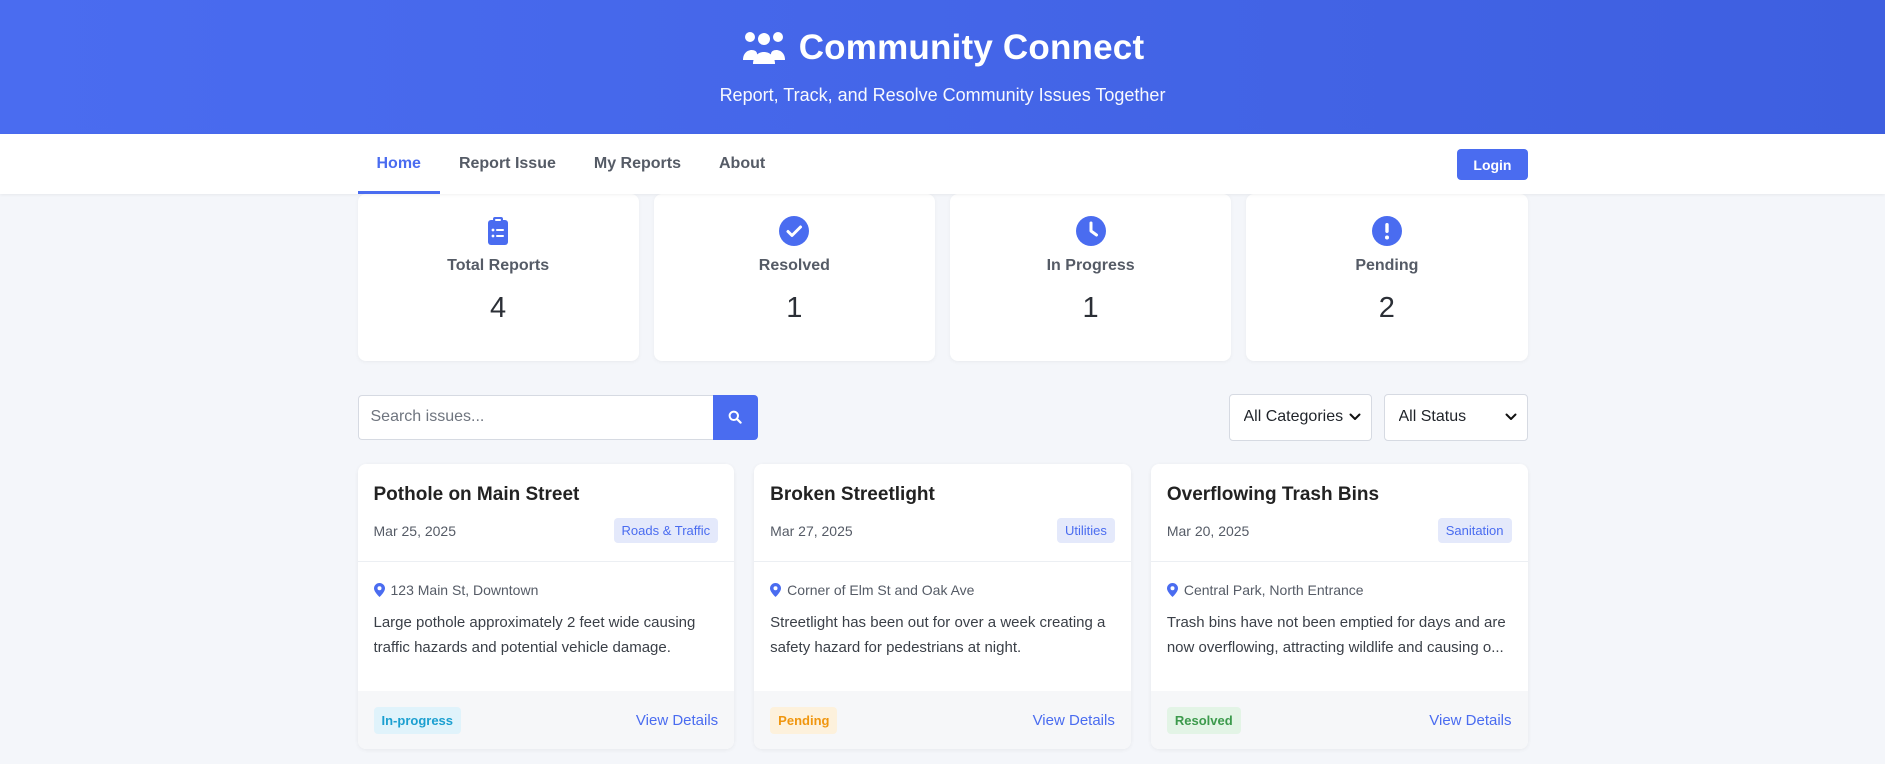 Image resolution: width=1885 pixels, height=764 pixels. I want to click on brand: Community Connect, so click(943, 48).